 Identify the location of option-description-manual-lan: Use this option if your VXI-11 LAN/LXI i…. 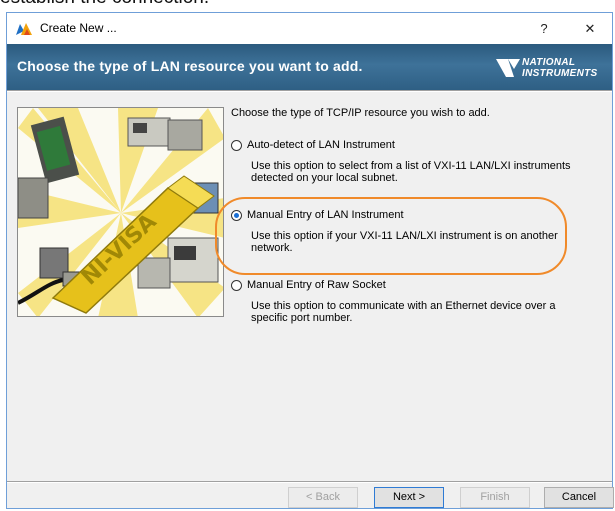
(404, 242).